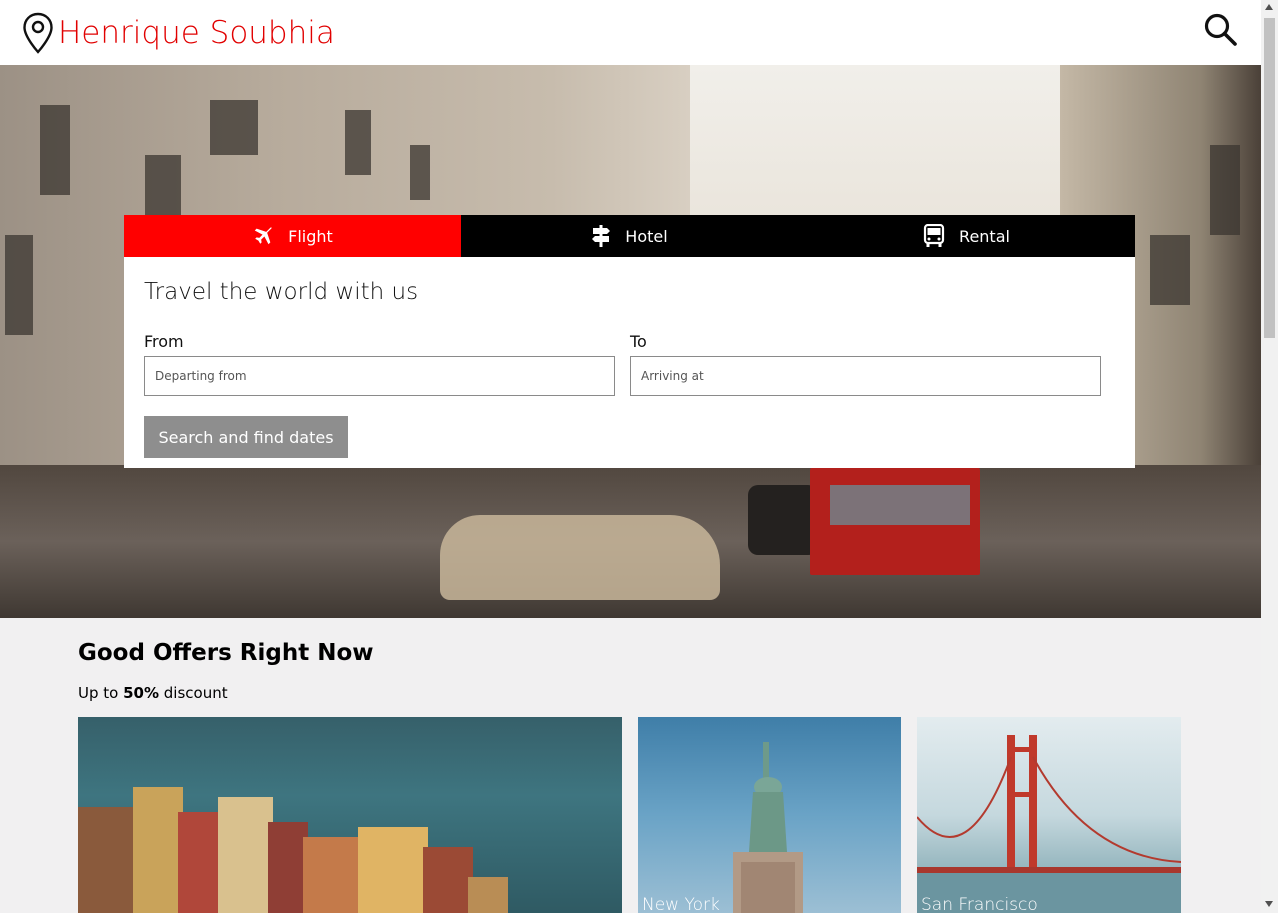  I want to click on offer-tile-cinque-terre, so click(350, 815).